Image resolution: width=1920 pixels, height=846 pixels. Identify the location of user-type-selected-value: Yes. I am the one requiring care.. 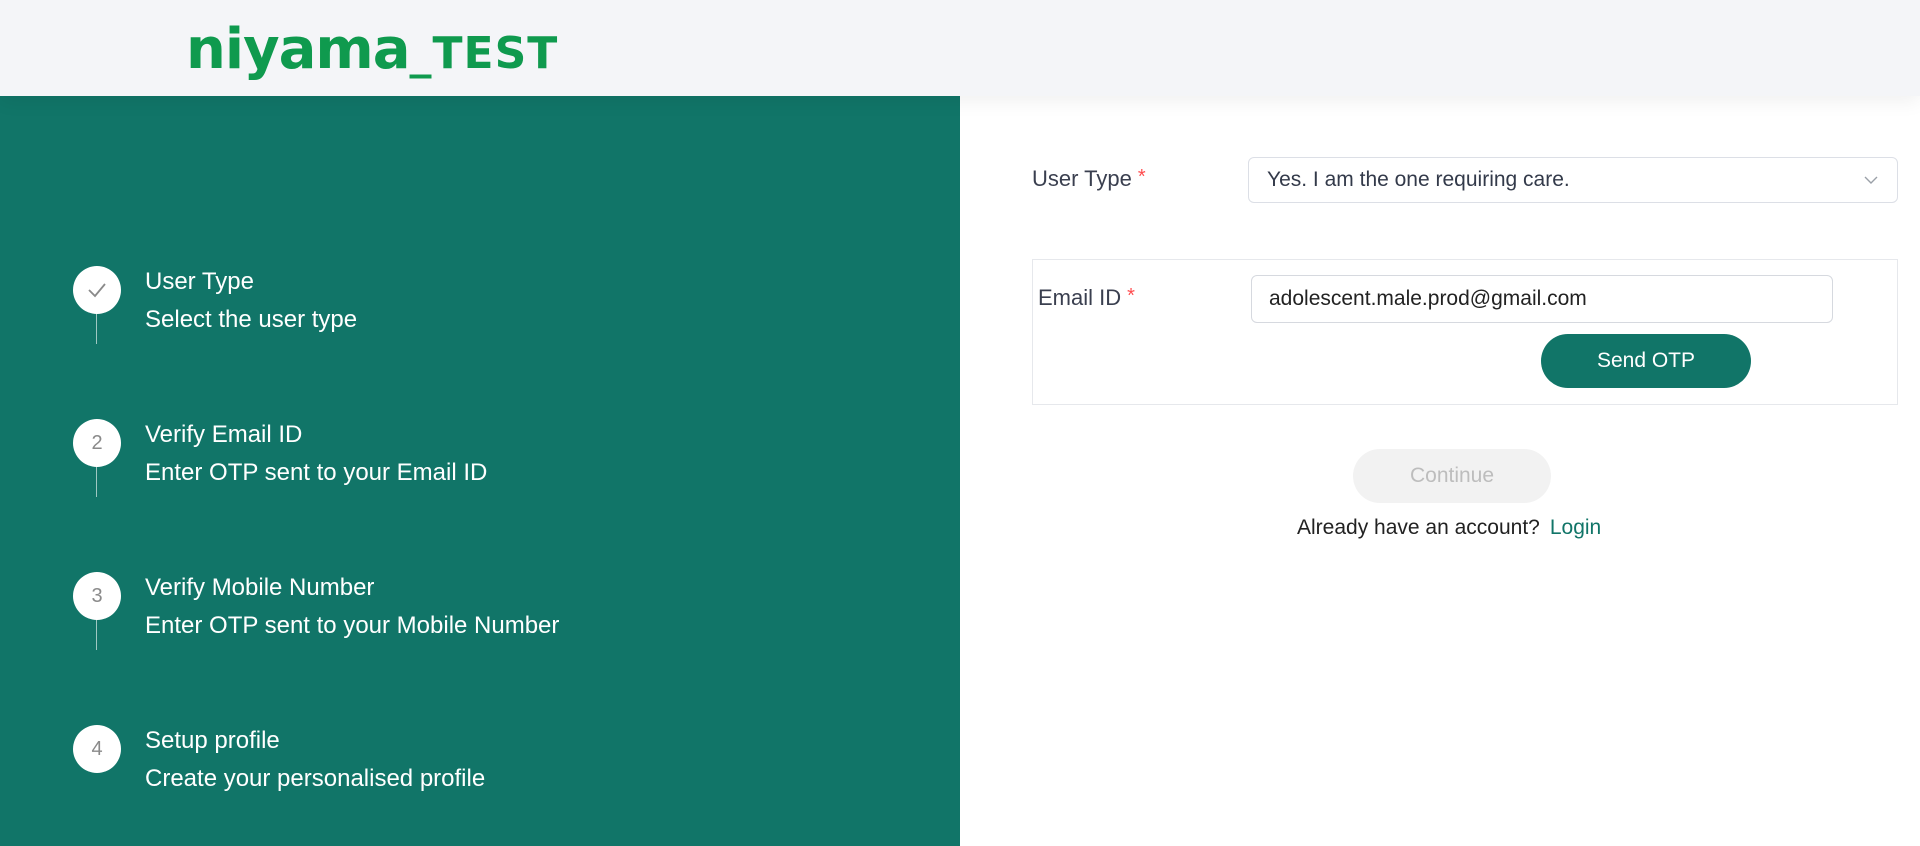
(1418, 179).